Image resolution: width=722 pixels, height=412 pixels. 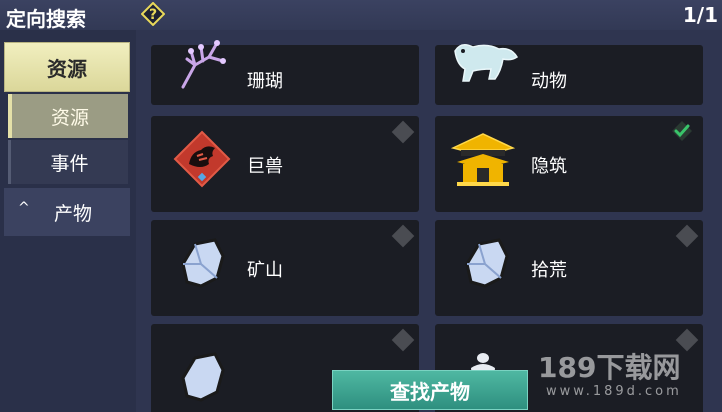 What do you see at coordinates (361, 15) in the screenshot?
I see `header-bar: 定向搜索 ? 1/1` at bounding box center [361, 15].